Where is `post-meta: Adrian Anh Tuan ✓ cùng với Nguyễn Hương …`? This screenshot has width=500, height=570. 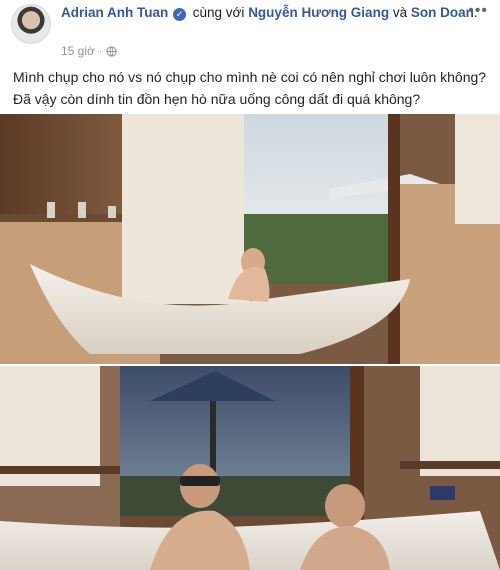
post-meta: Adrian Anh Tuan ✓ cùng với Nguyễn Hương … is located at coordinates (271, 12).